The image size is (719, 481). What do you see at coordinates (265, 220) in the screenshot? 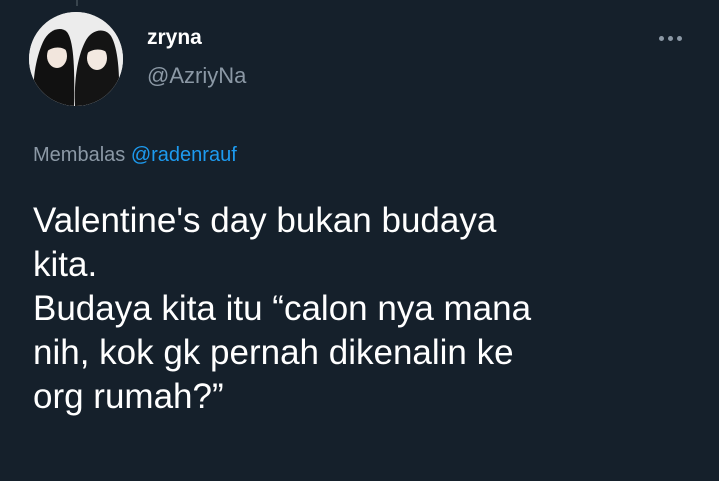
I see `tweet-text-line: Valentine's day bukan budaya` at bounding box center [265, 220].